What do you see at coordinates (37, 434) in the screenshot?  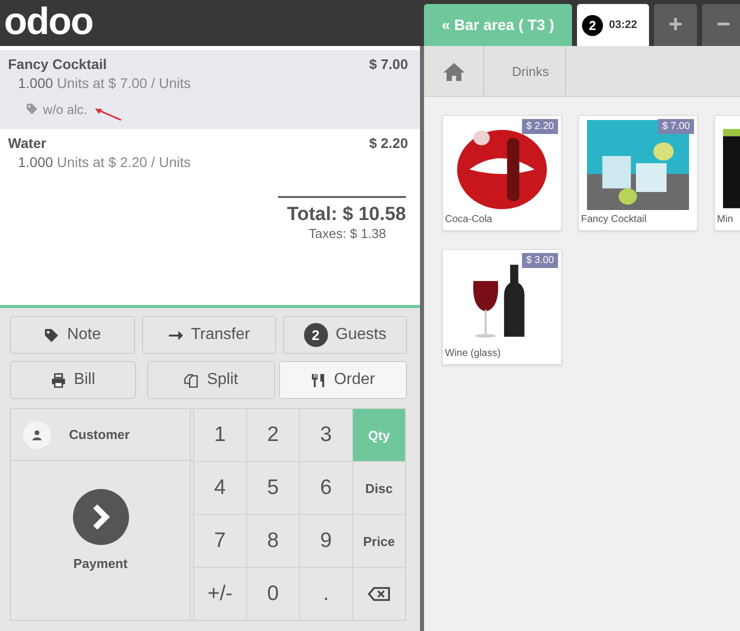 I see `person-icon` at bounding box center [37, 434].